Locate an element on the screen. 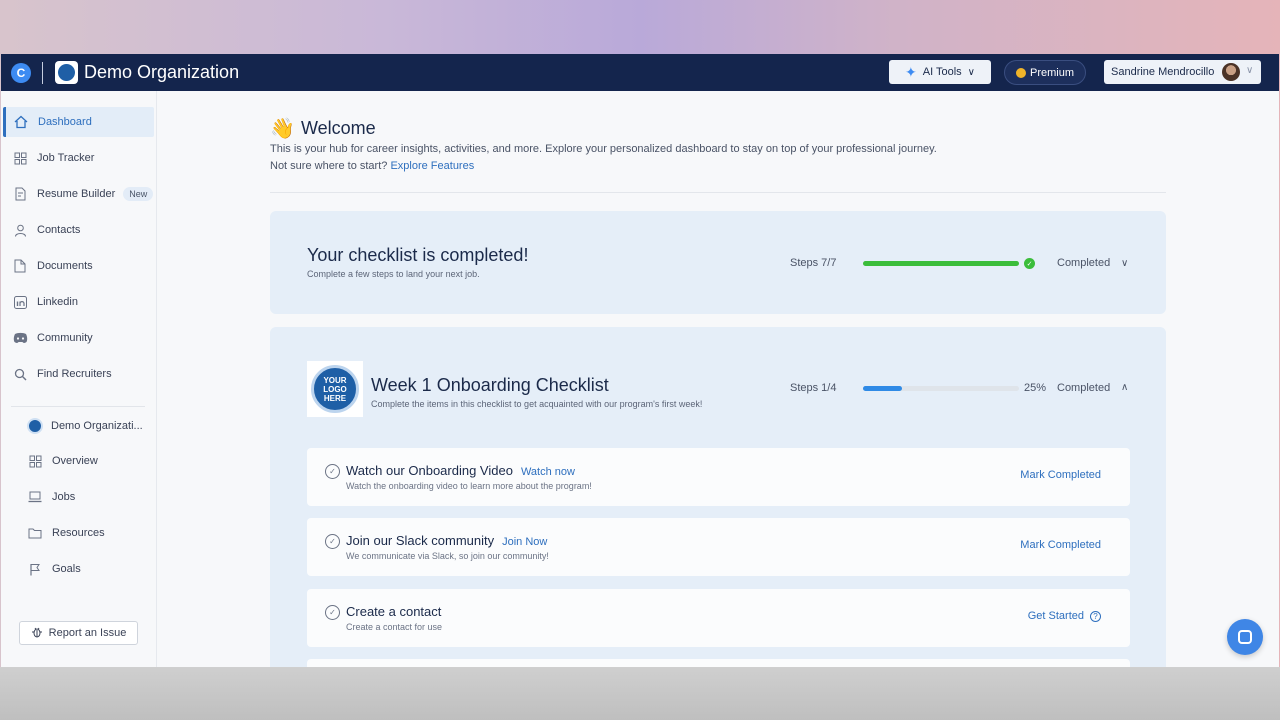 This screenshot has height=720, width=1280. task-title: Create a contact is located at coordinates (393, 611).